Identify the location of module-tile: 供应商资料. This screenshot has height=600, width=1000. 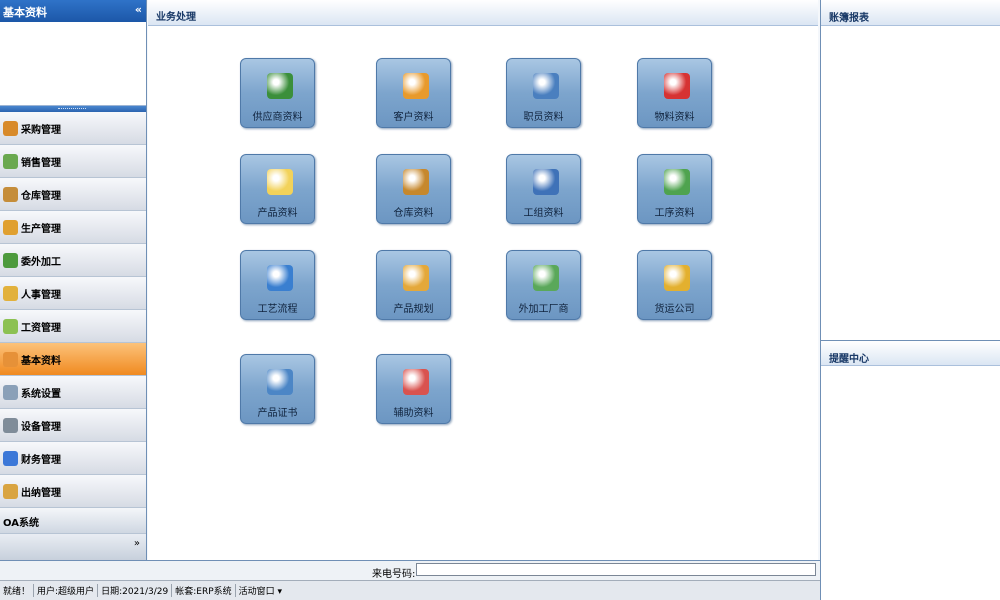
(277, 93).